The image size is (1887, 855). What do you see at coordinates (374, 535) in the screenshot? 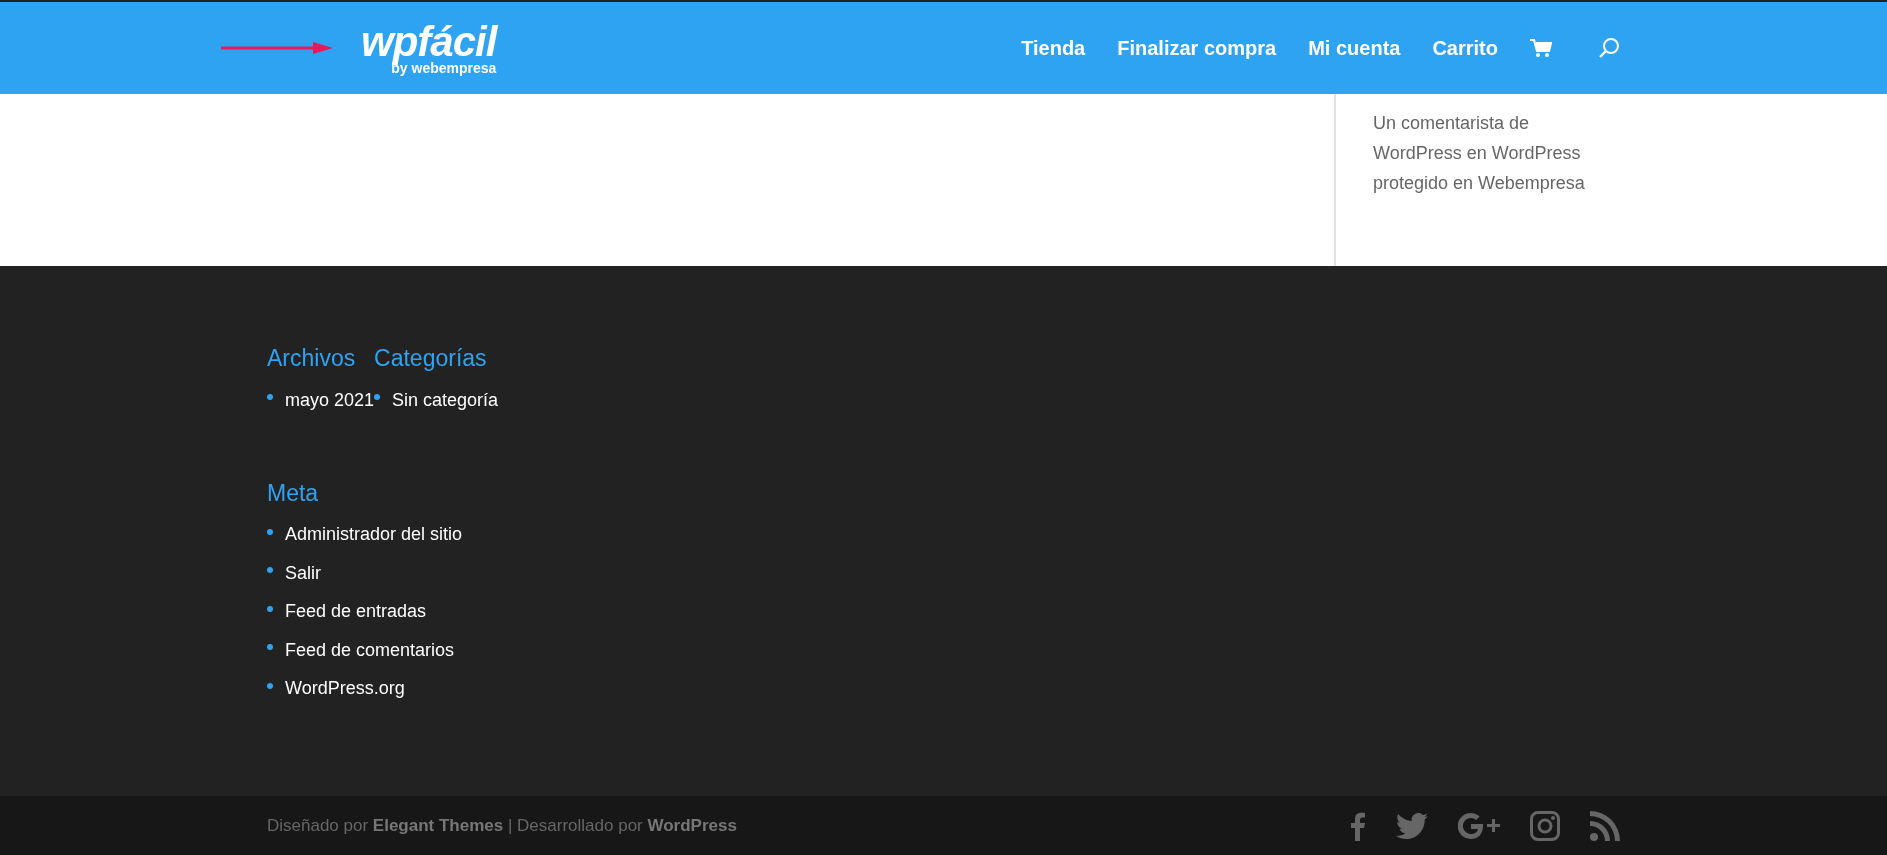
I see `widget-link: Administrador del sitio` at bounding box center [374, 535].